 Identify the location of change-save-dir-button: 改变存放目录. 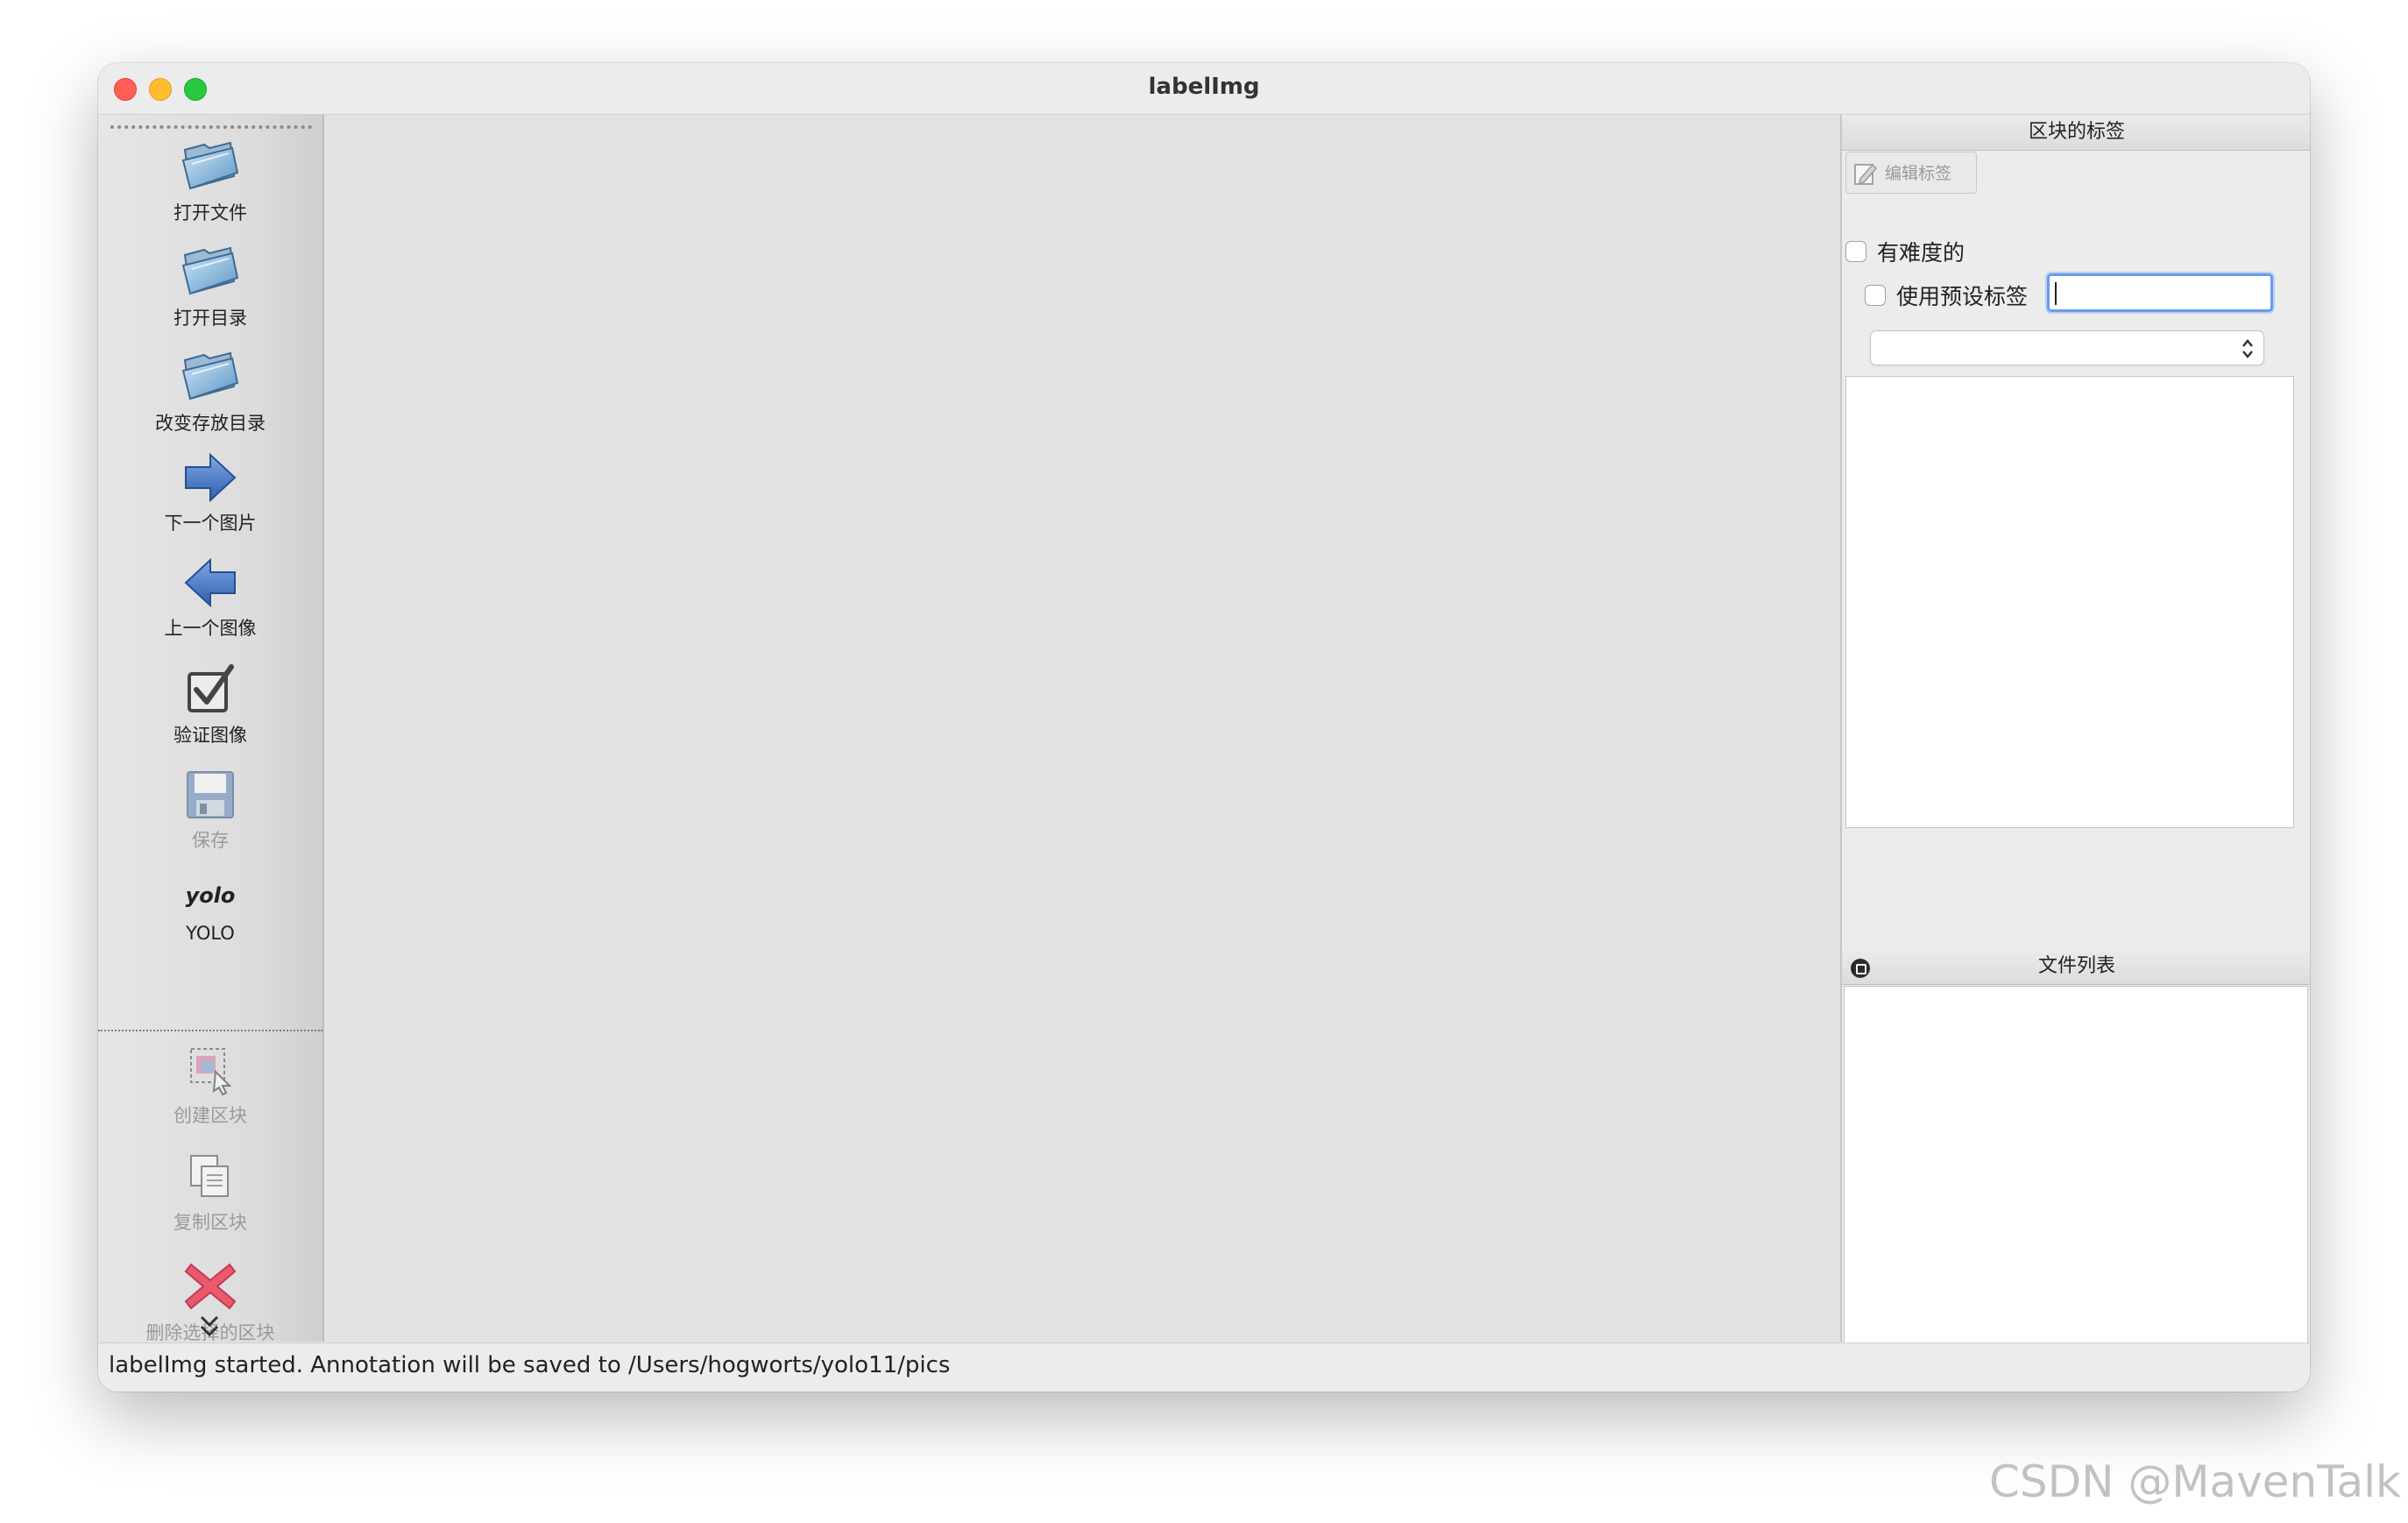
(210, 390).